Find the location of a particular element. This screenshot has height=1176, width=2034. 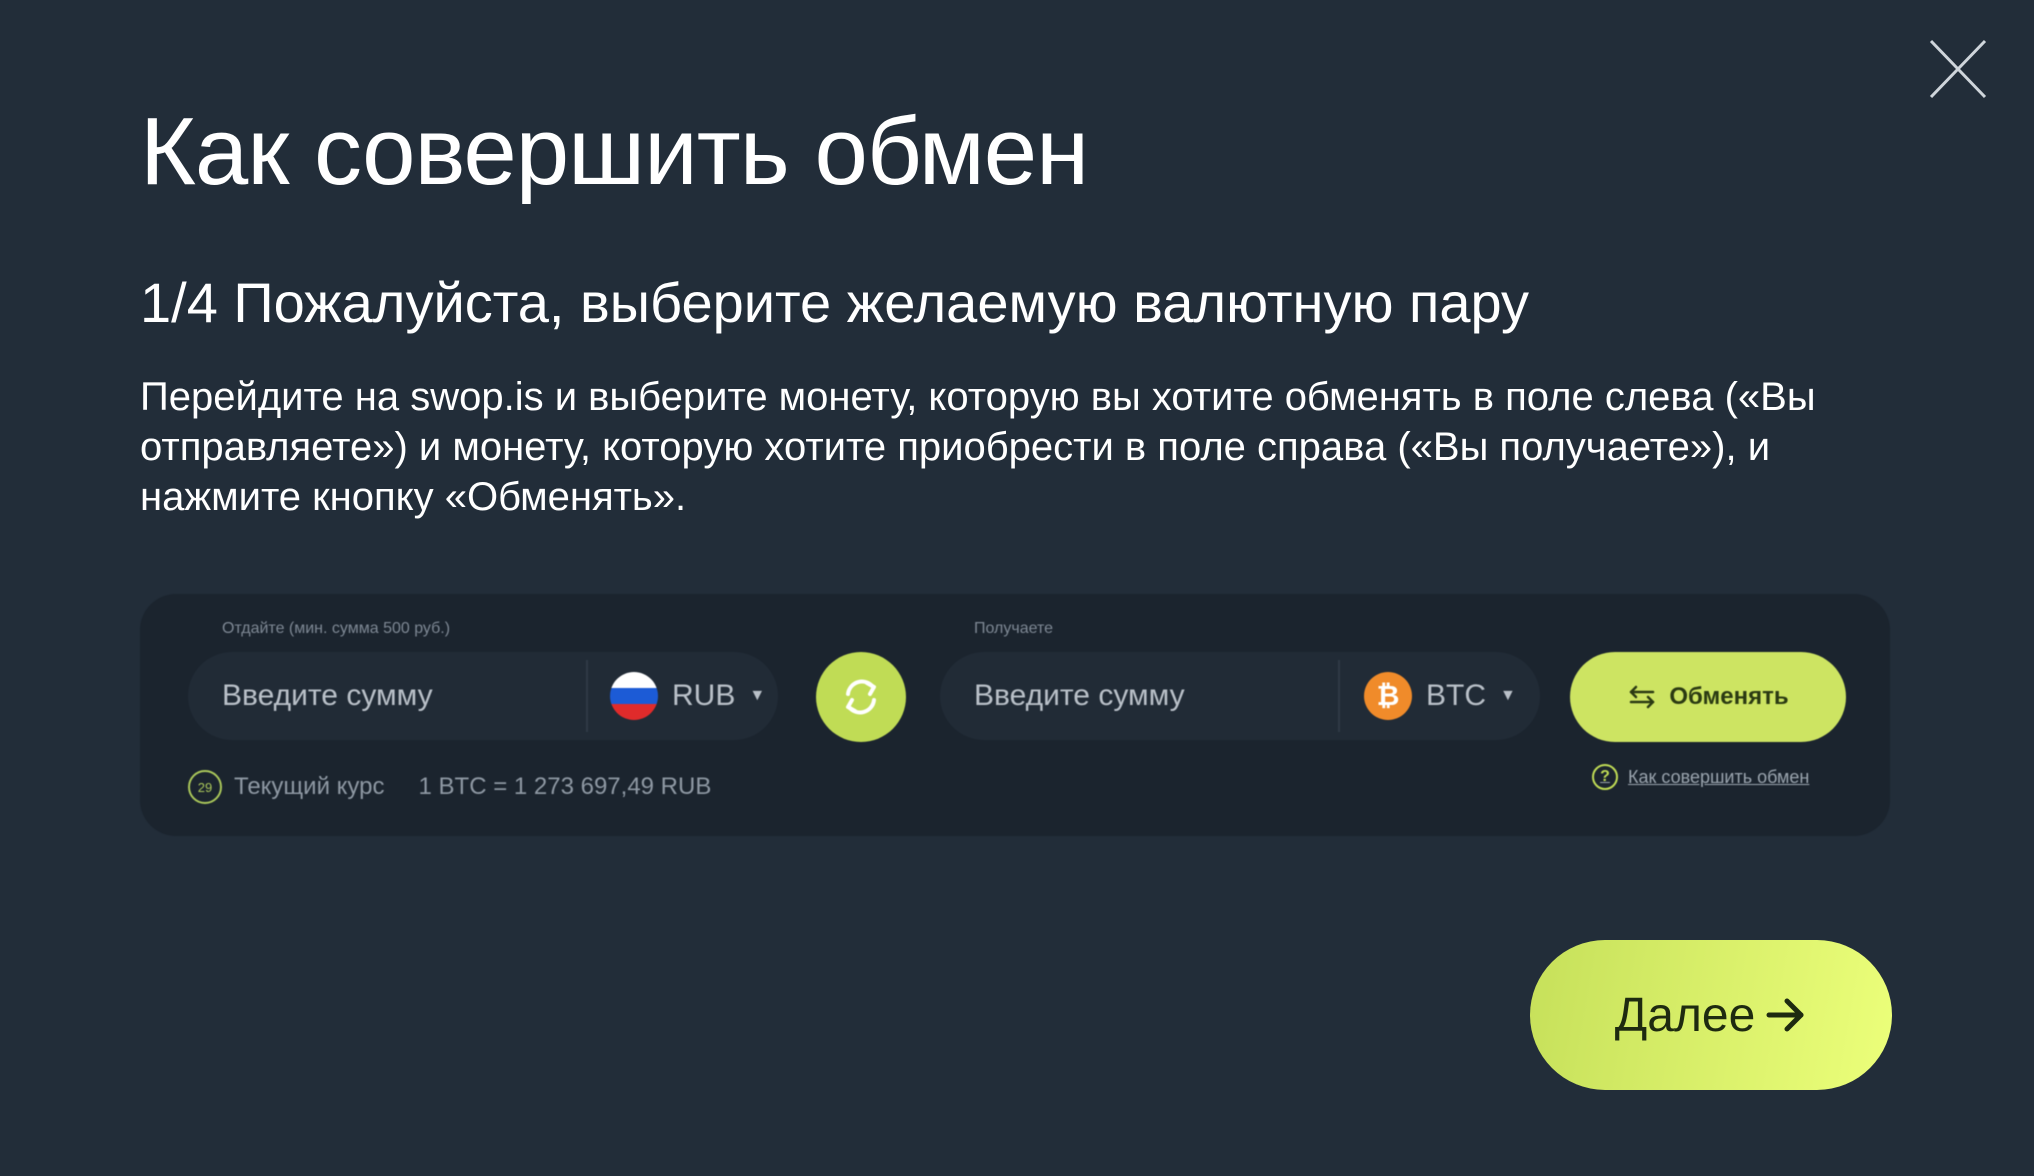

receive-divider is located at coordinates (1339, 696).